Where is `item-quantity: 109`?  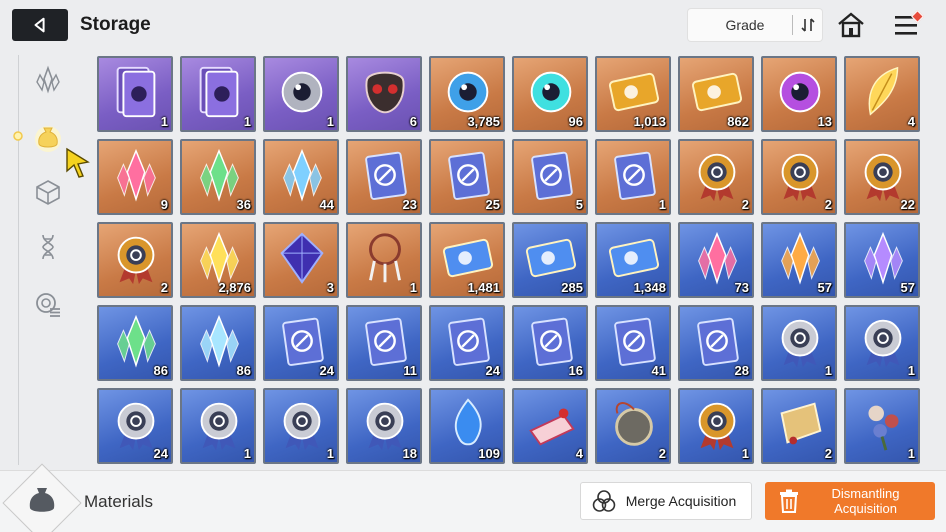
item-quantity: 109 is located at coordinates (489, 453).